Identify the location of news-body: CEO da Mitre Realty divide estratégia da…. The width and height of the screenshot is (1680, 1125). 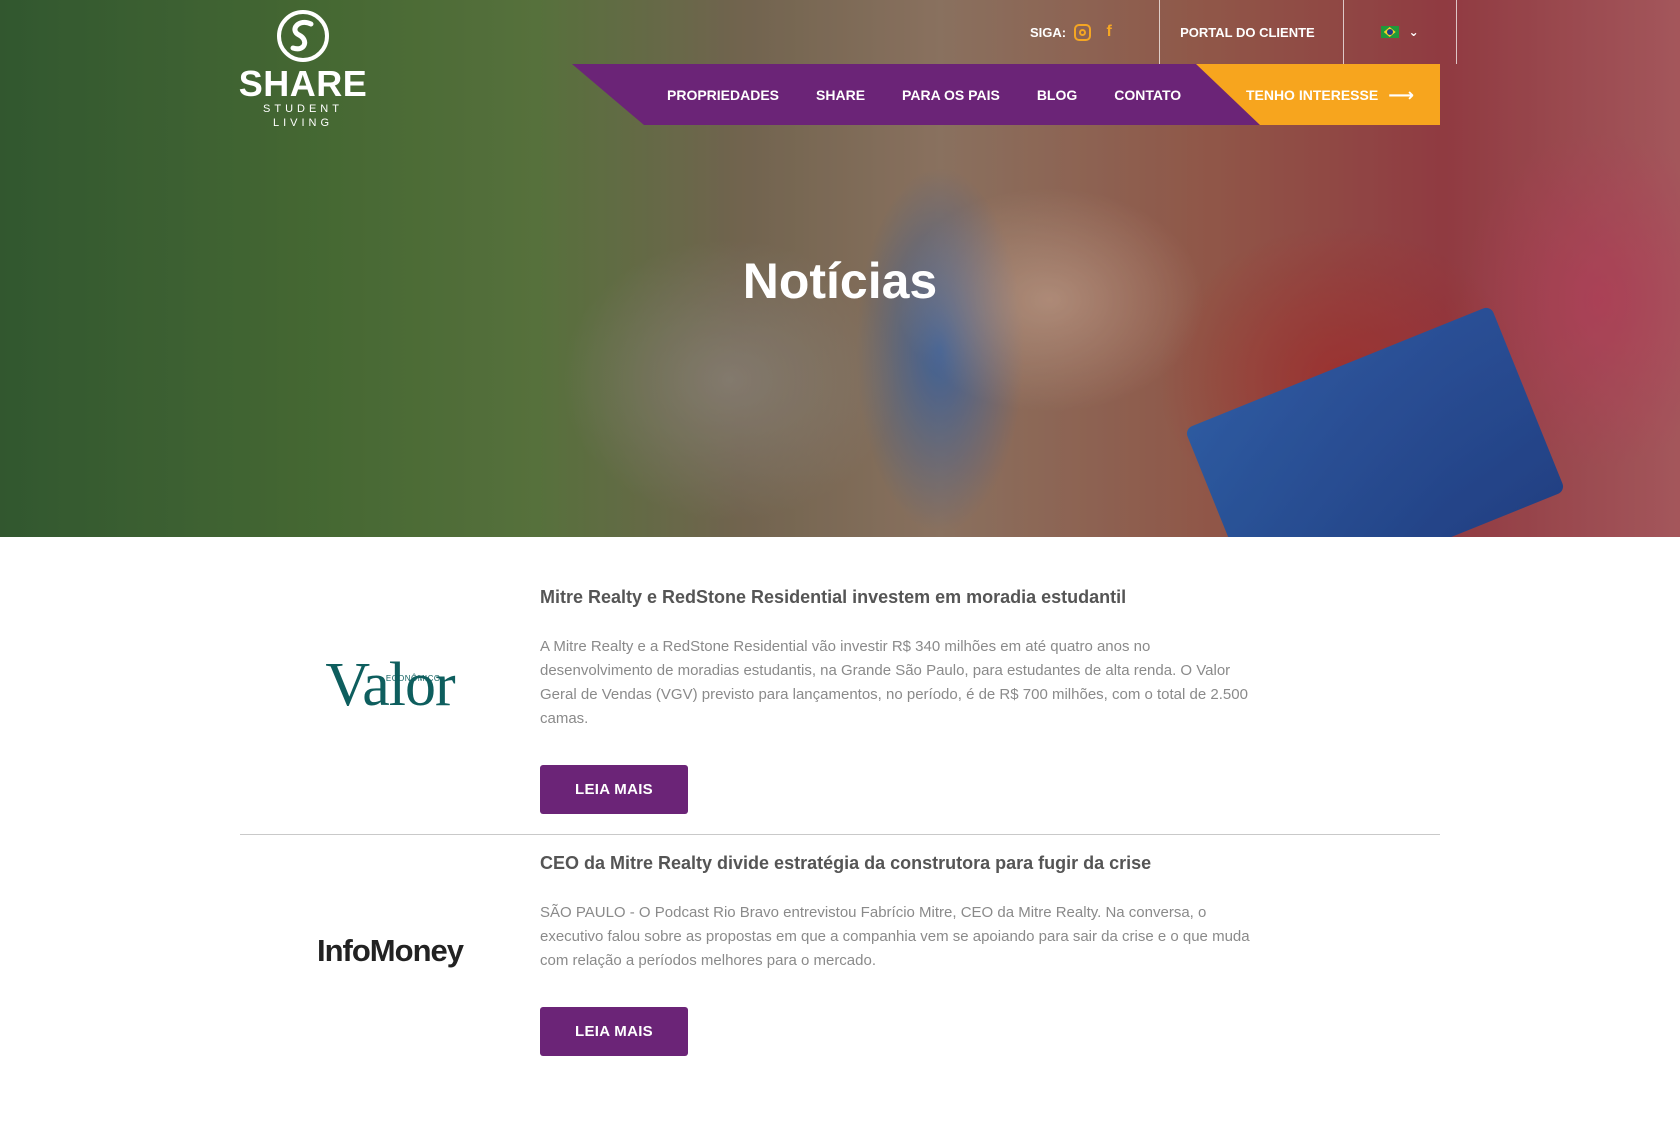
(900, 953).